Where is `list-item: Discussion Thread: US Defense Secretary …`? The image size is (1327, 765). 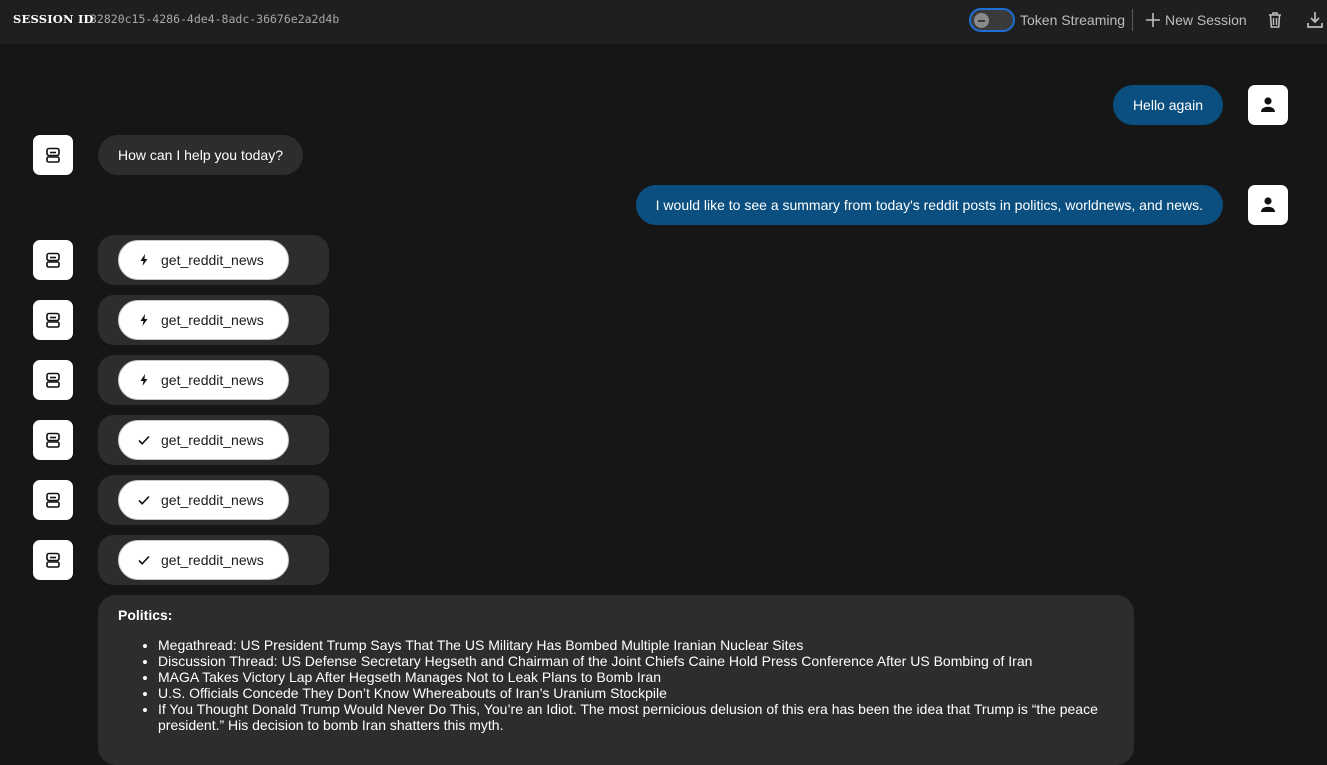 list-item: Discussion Thread: US Defense Secretary … is located at coordinates (636, 661).